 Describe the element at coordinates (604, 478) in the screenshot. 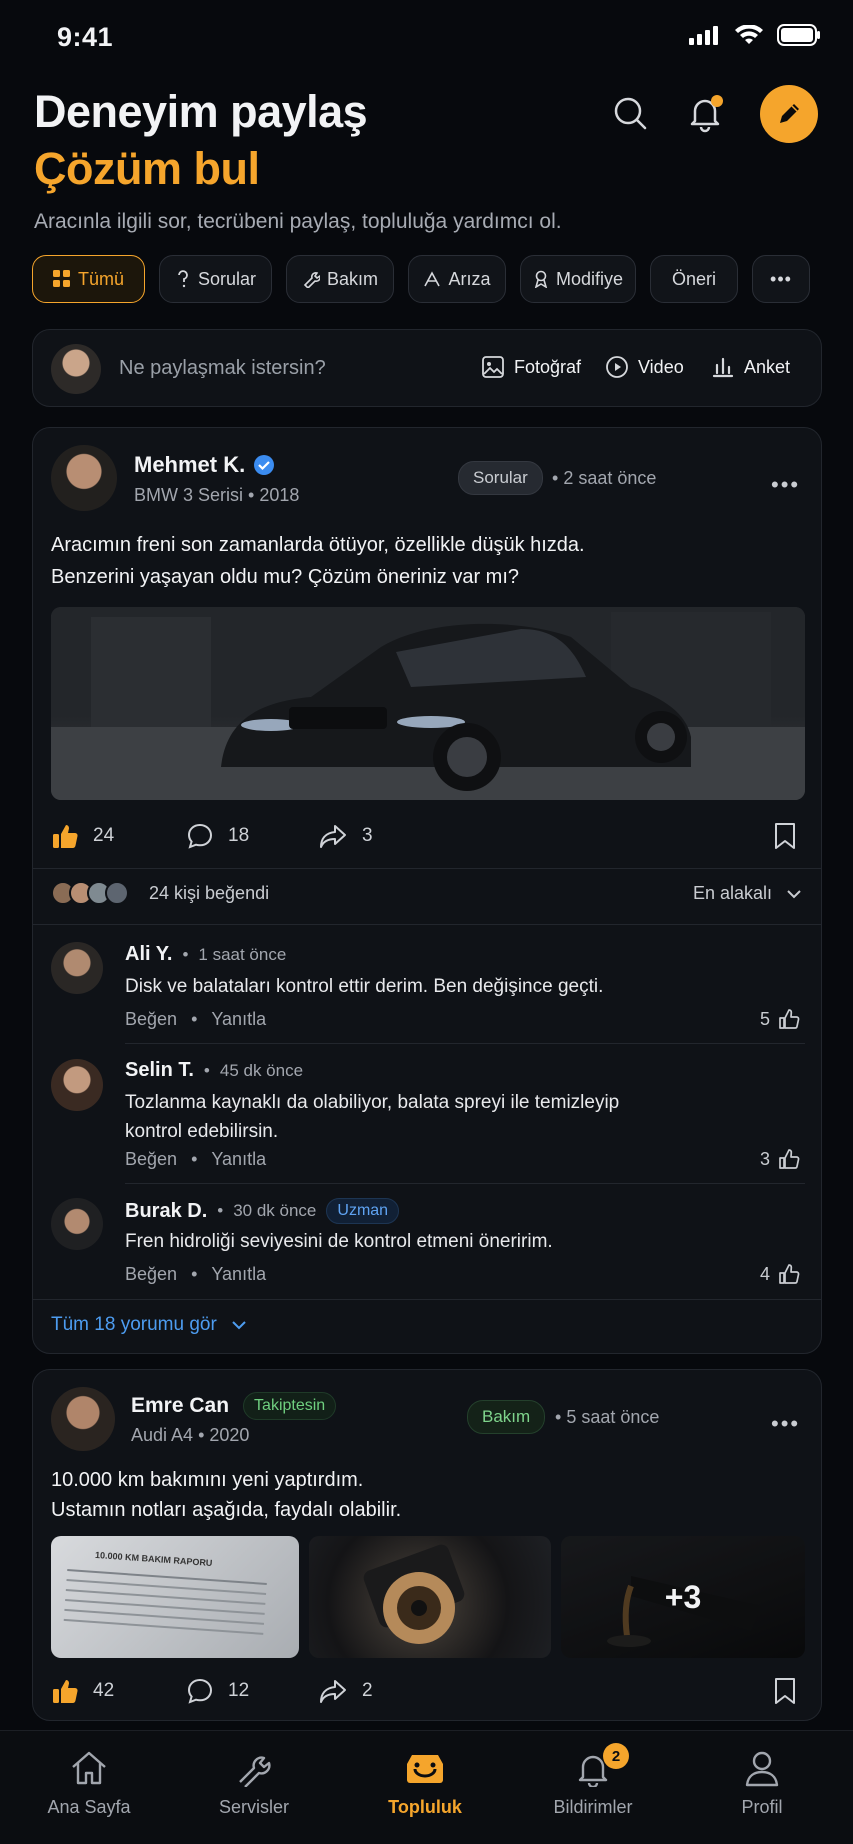

I see `post-time: • 2 saat önce` at that location.